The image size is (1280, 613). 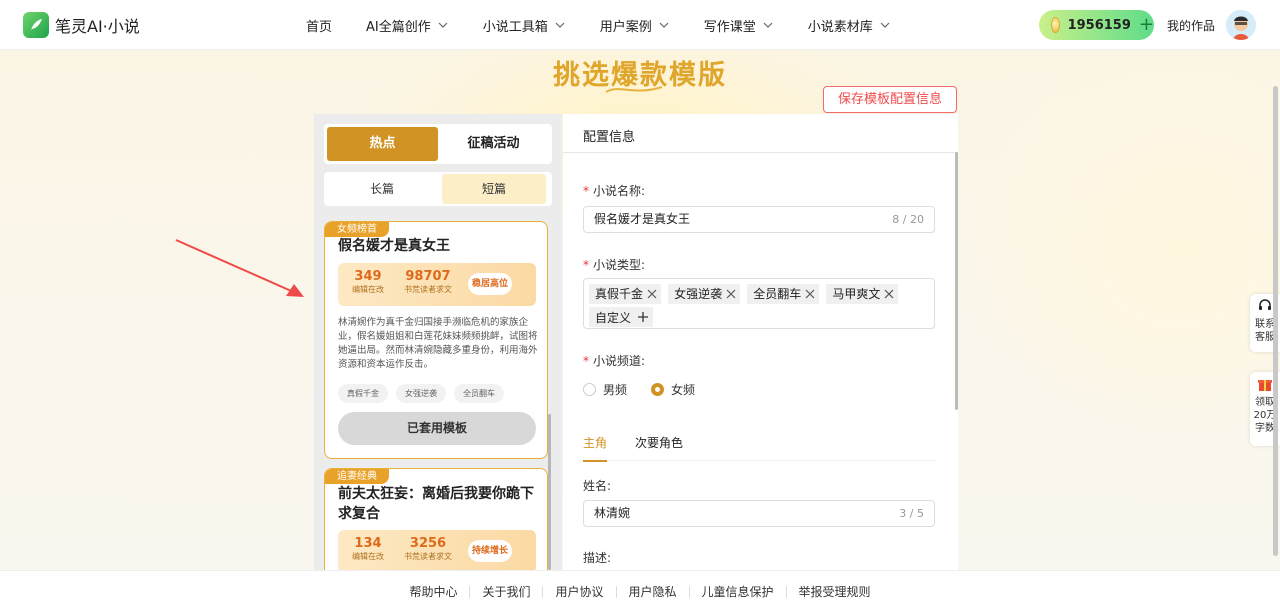 What do you see at coordinates (368, 276) in the screenshot?
I see `stat-value: 349` at bounding box center [368, 276].